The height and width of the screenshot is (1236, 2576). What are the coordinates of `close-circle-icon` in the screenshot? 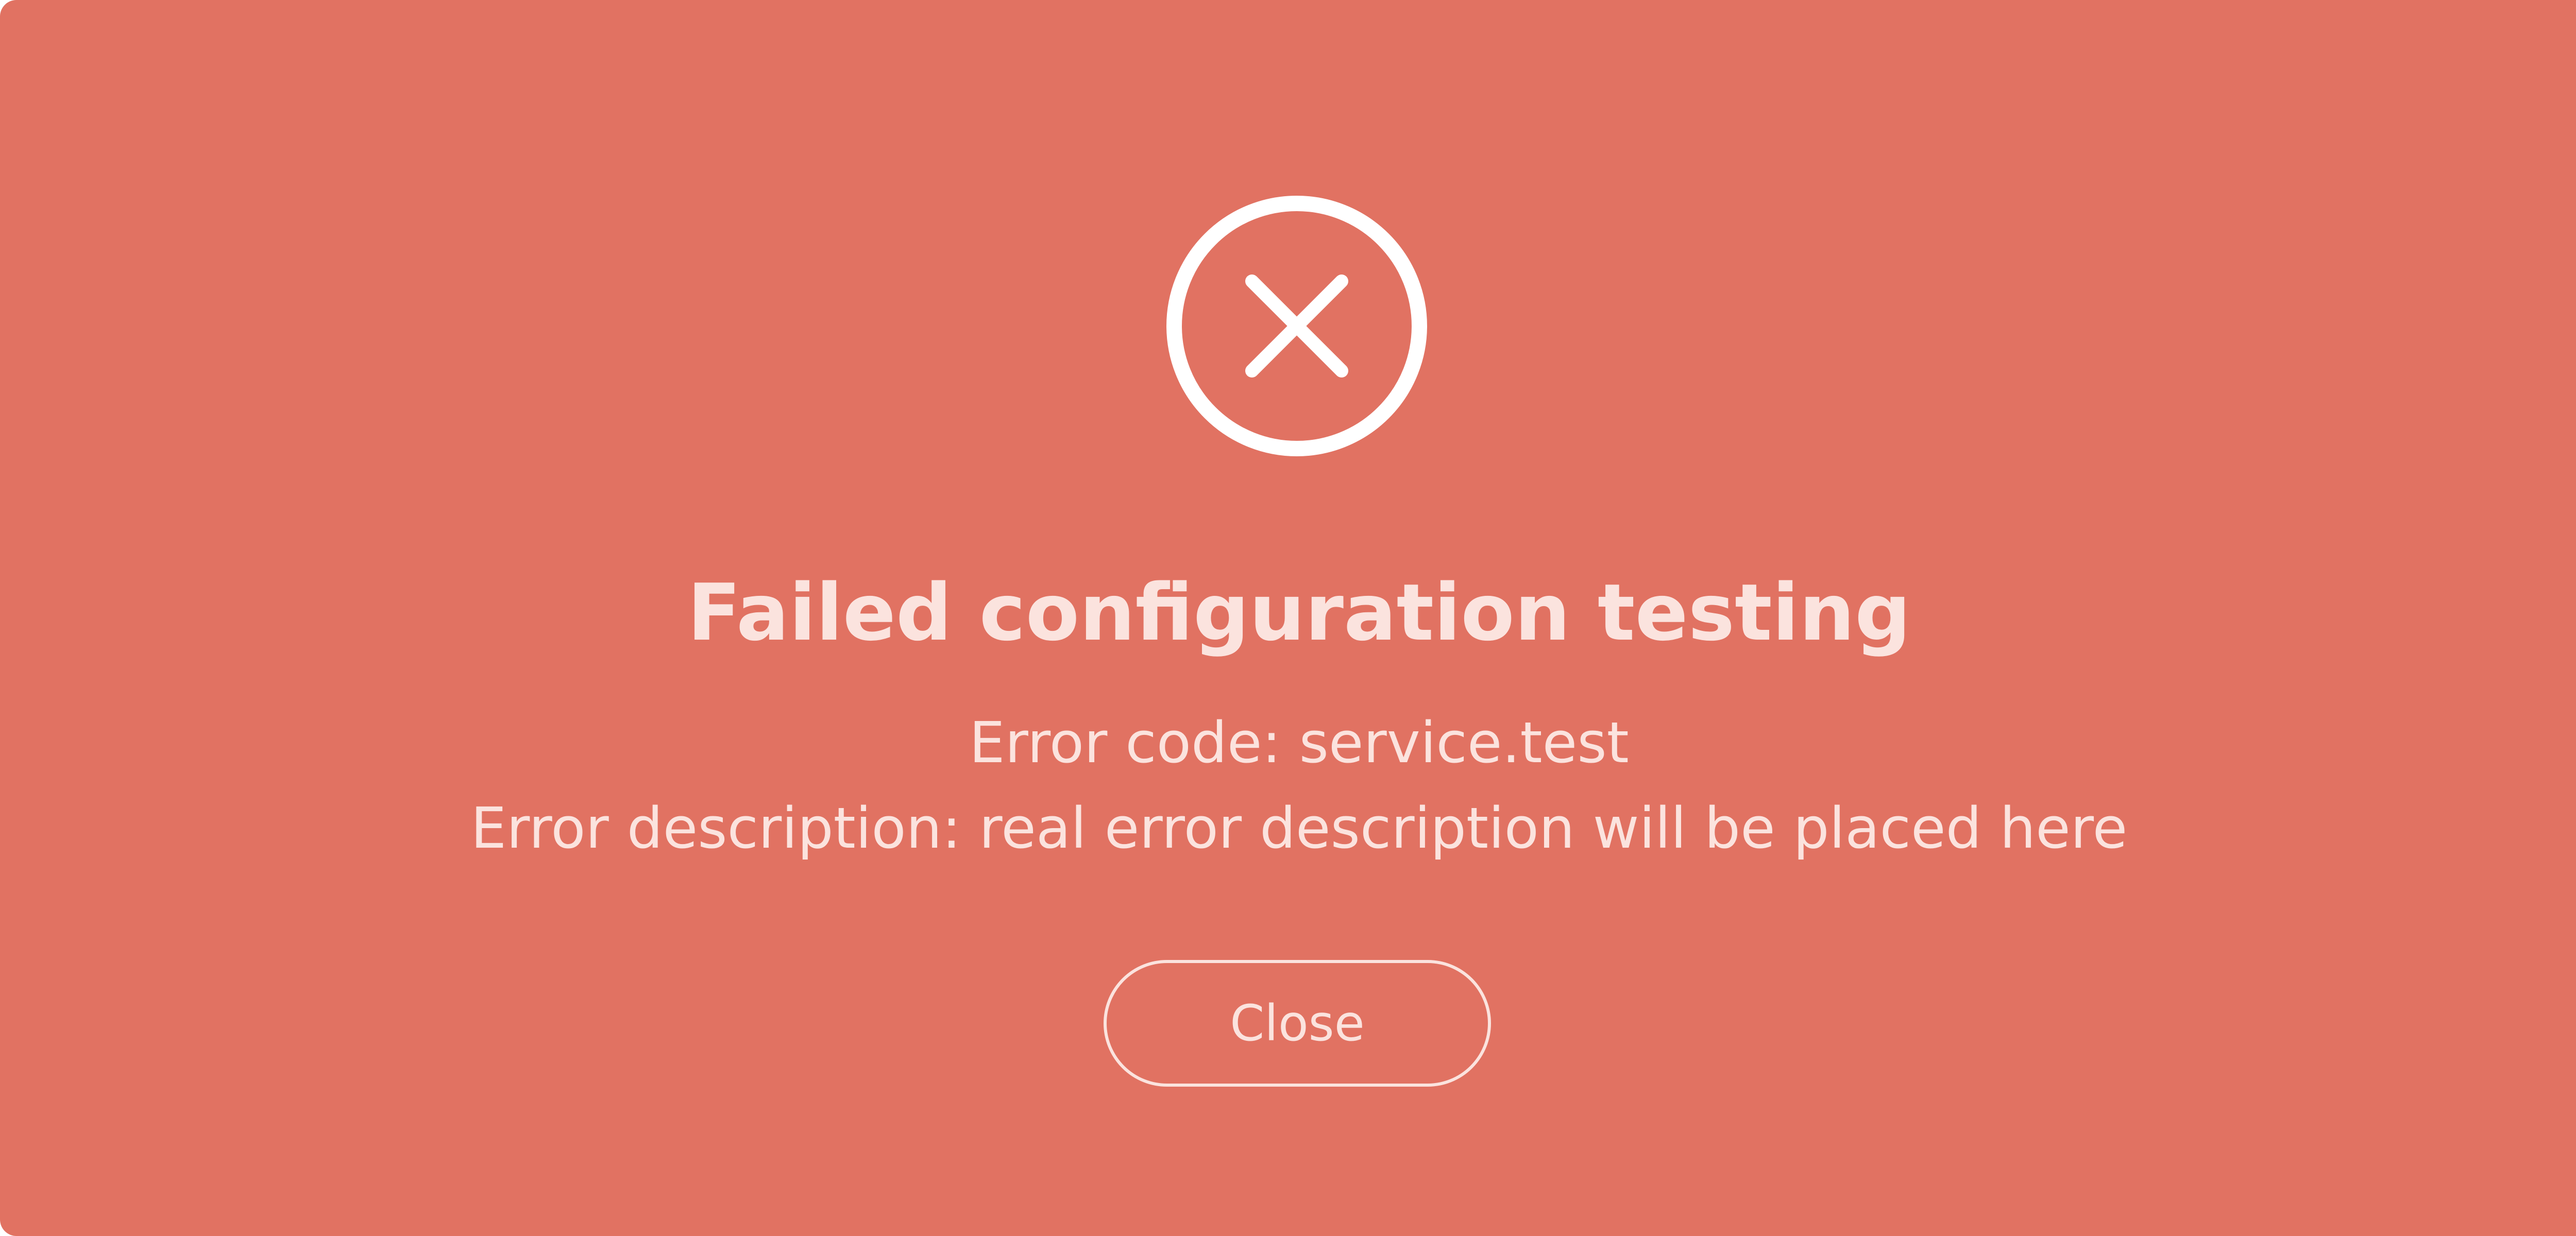 It's located at (1296, 326).